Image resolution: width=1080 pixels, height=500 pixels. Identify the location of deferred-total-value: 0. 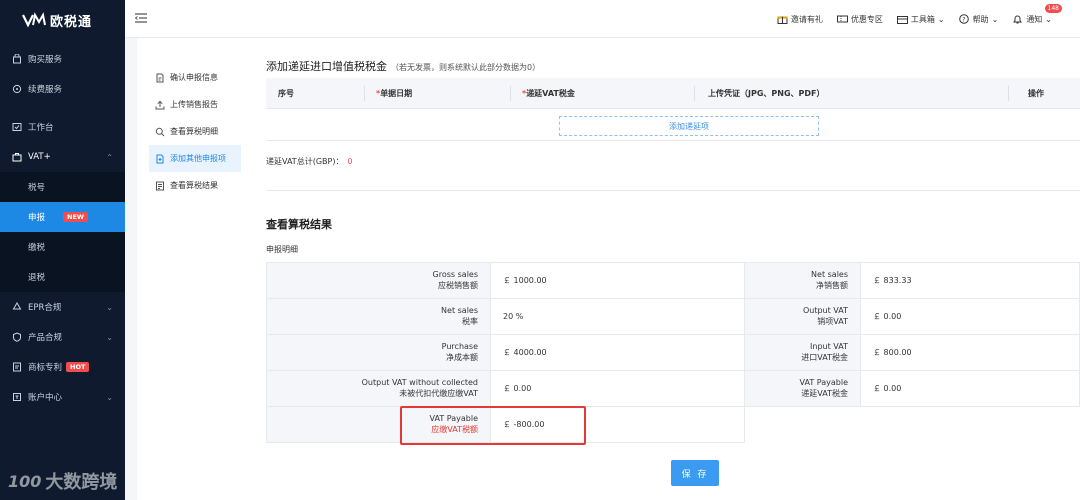
(350, 161).